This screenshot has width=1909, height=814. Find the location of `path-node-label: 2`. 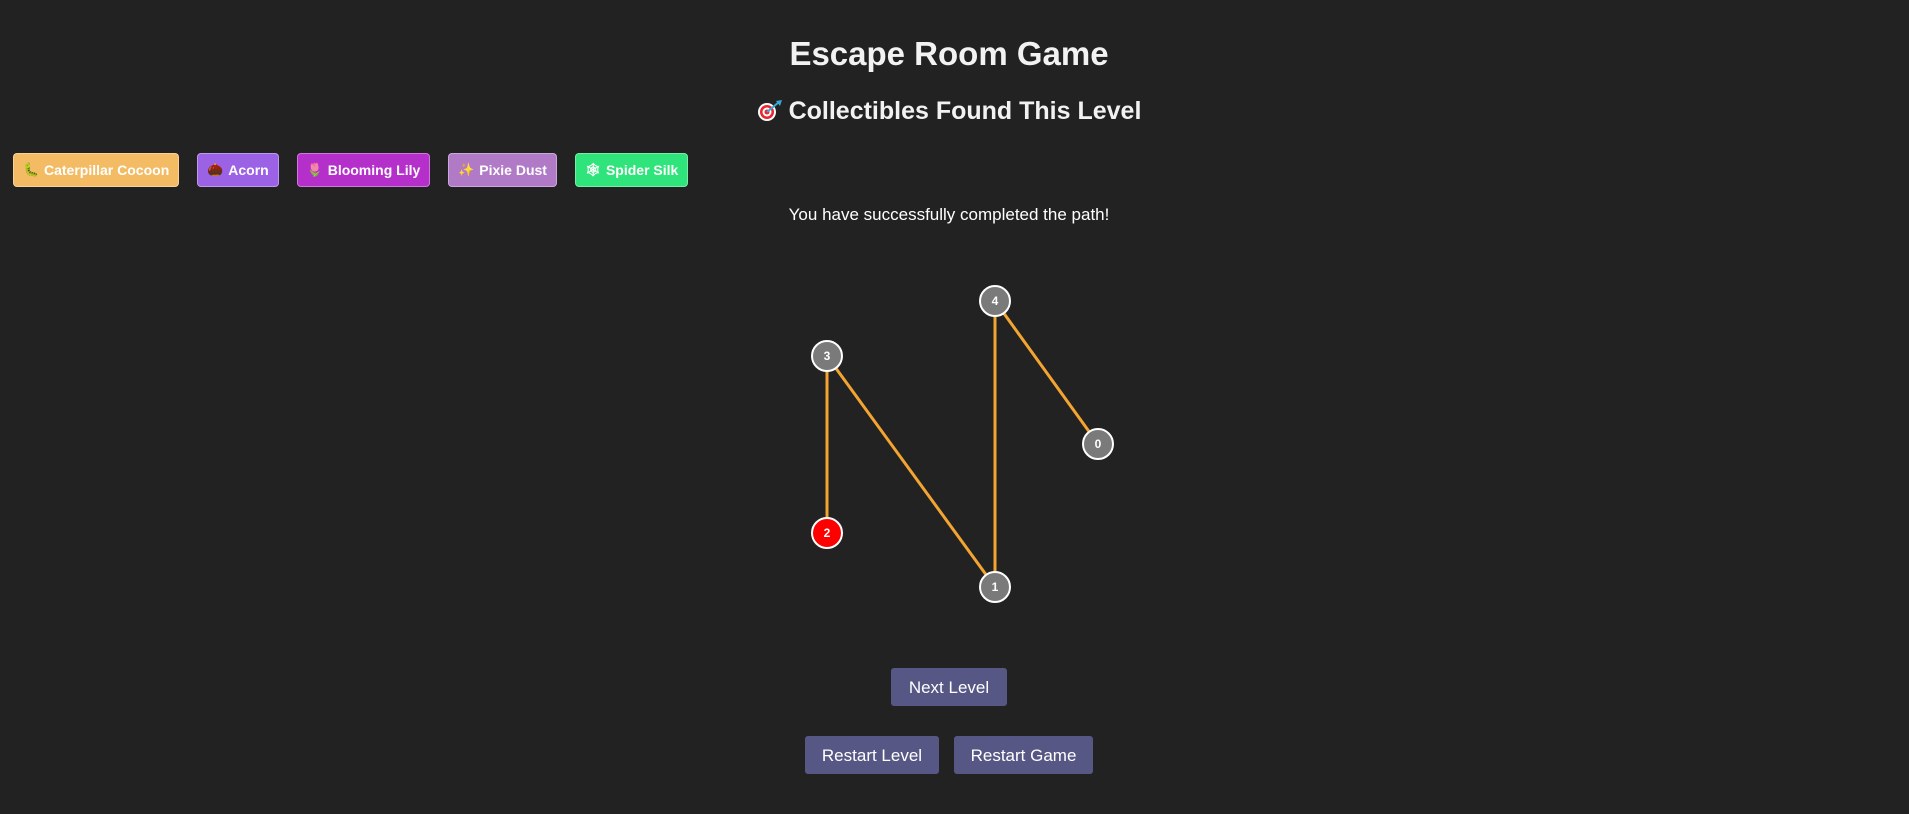

path-node-label: 2 is located at coordinates (827, 533).